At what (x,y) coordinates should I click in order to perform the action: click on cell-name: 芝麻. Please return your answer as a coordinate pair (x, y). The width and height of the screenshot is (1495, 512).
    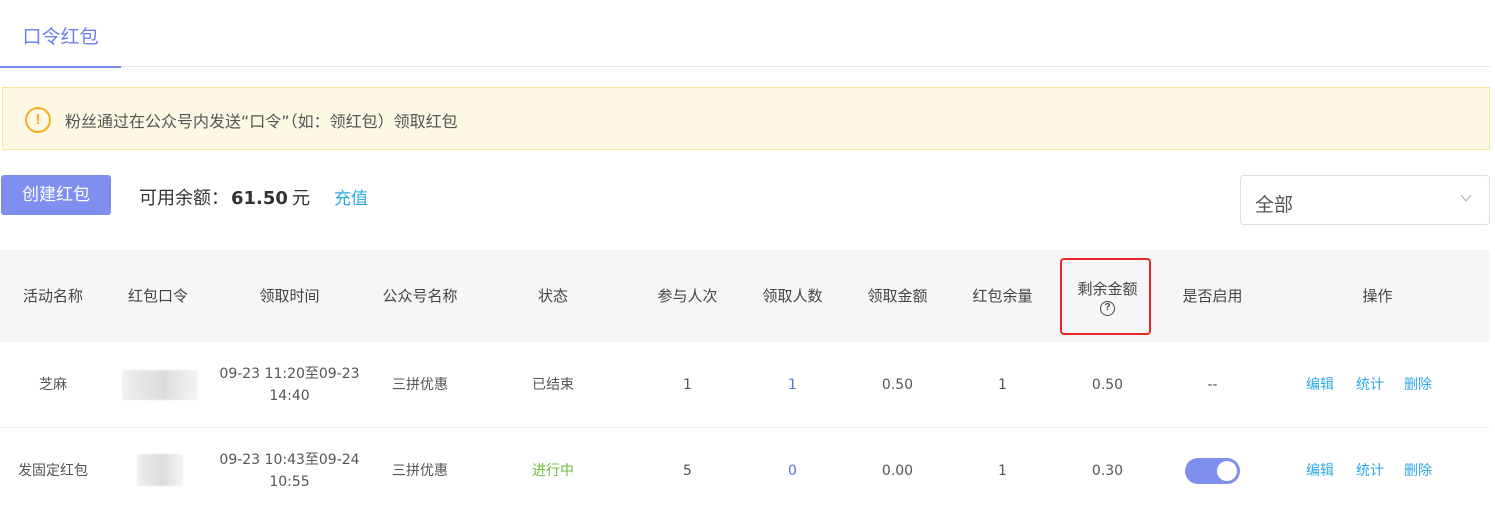
    Looking at the image, I should click on (53, 385).